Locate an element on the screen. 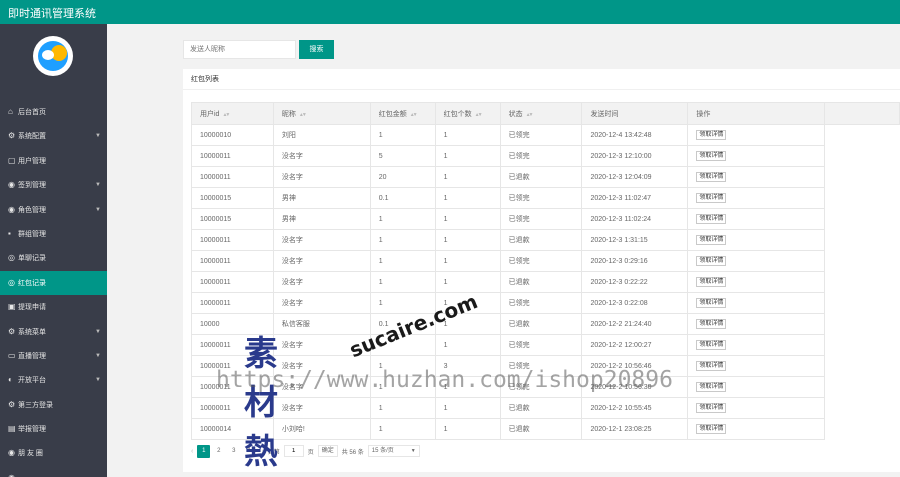 The height and width of the screenshot is (477, 900). page-number-2: 2 is located at coordinates (218, 451).